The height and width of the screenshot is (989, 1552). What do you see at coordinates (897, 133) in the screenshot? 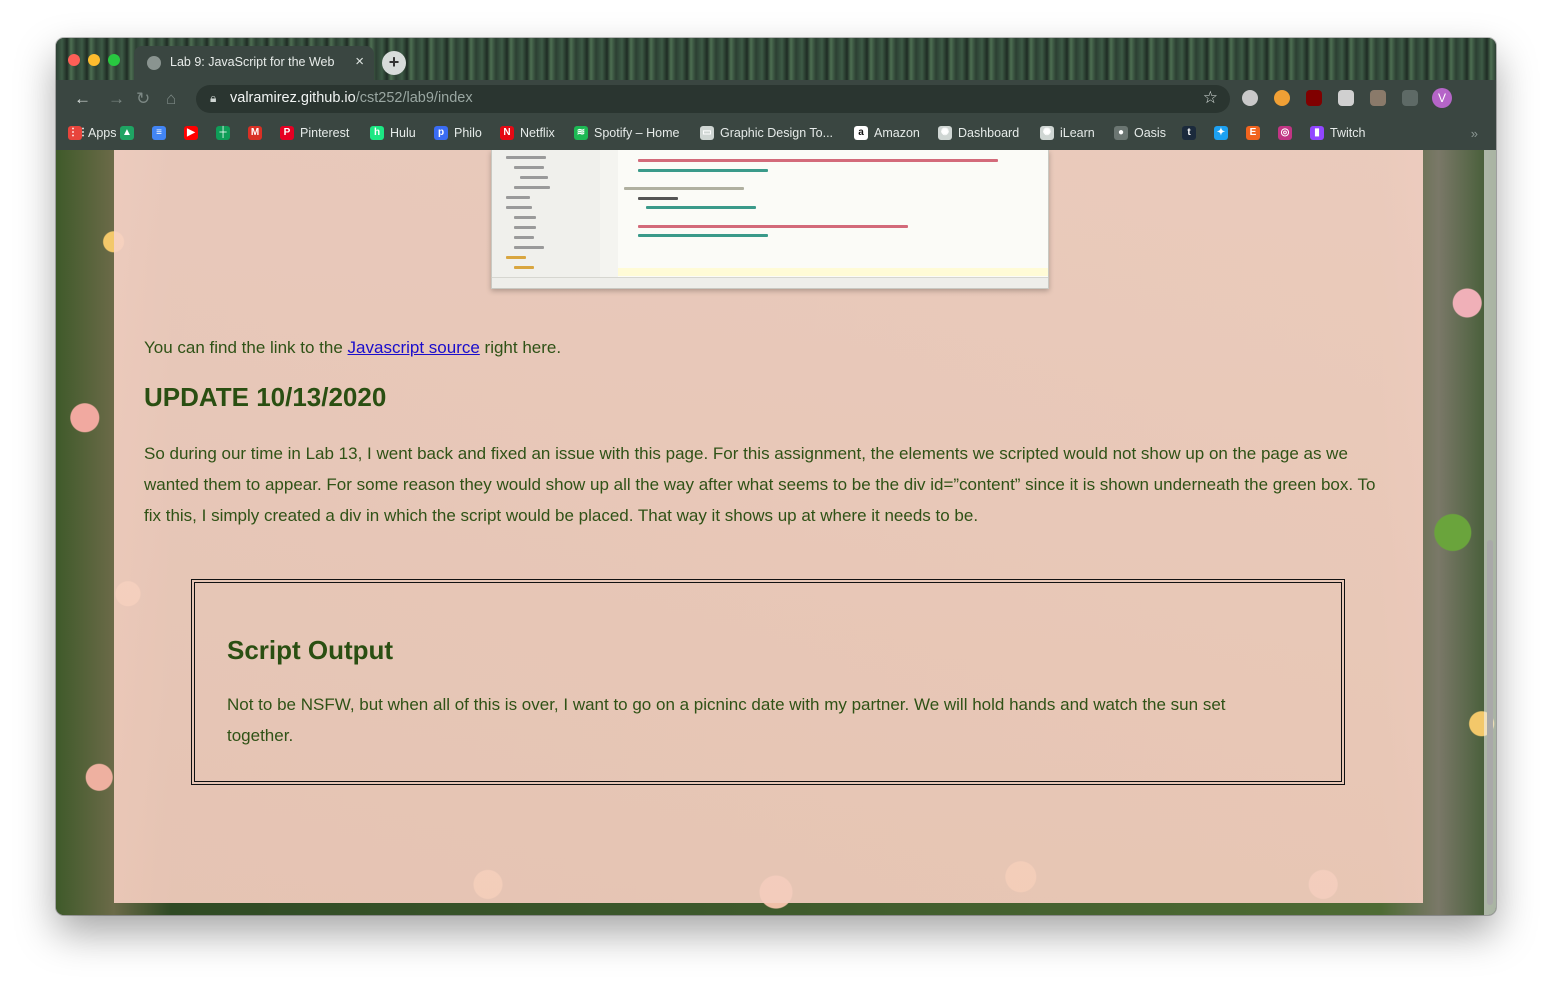
I see `bookmark-label: Amazon` at bounding box center [897, 133].